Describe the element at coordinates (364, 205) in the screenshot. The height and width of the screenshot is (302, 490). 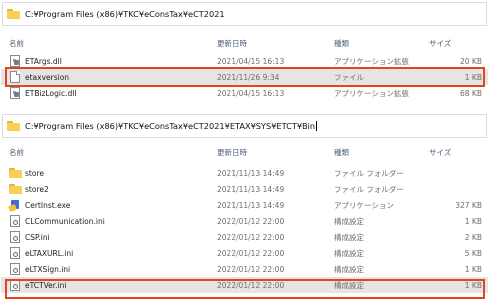
I see `file-type: アプリケーション` at that location.